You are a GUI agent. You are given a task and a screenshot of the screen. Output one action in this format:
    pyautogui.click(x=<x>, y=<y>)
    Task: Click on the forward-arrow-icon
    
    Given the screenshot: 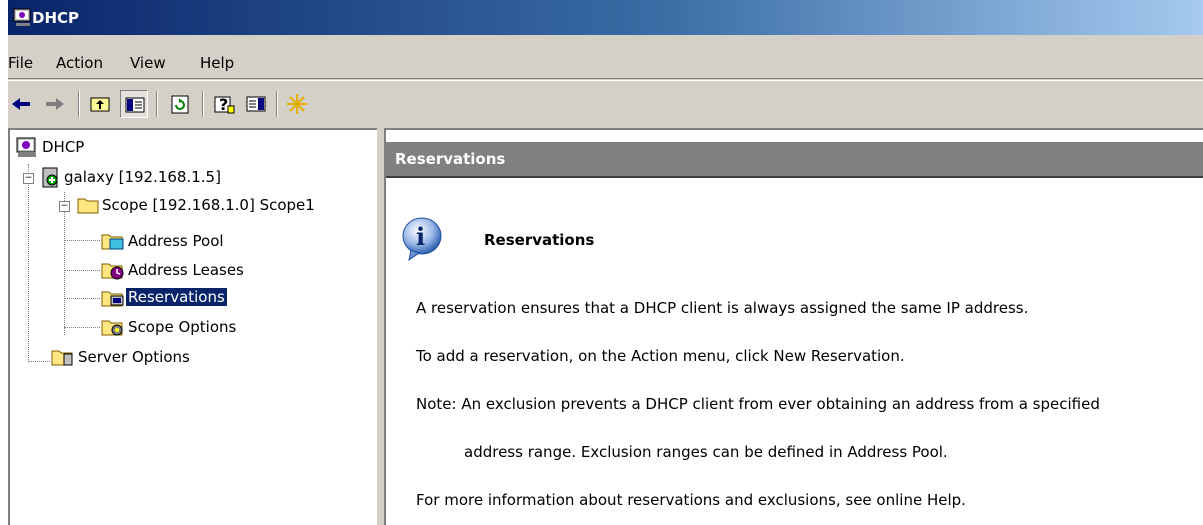 What is the action you would take?
    pyautogui.click(x=54, y=104)
    